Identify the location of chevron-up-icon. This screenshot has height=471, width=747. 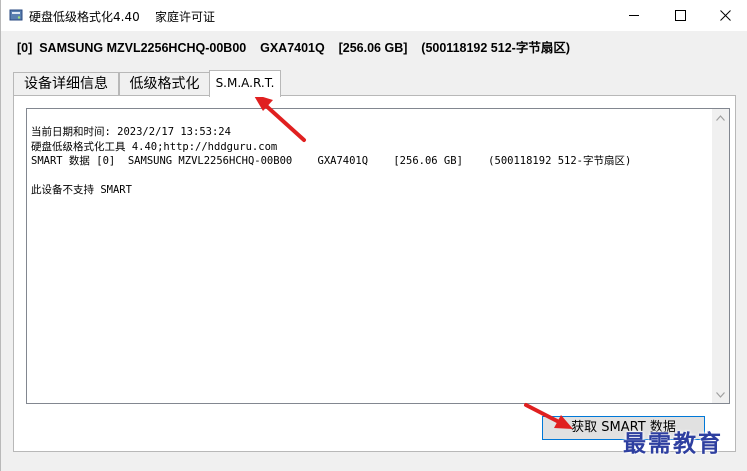
(720, 117).